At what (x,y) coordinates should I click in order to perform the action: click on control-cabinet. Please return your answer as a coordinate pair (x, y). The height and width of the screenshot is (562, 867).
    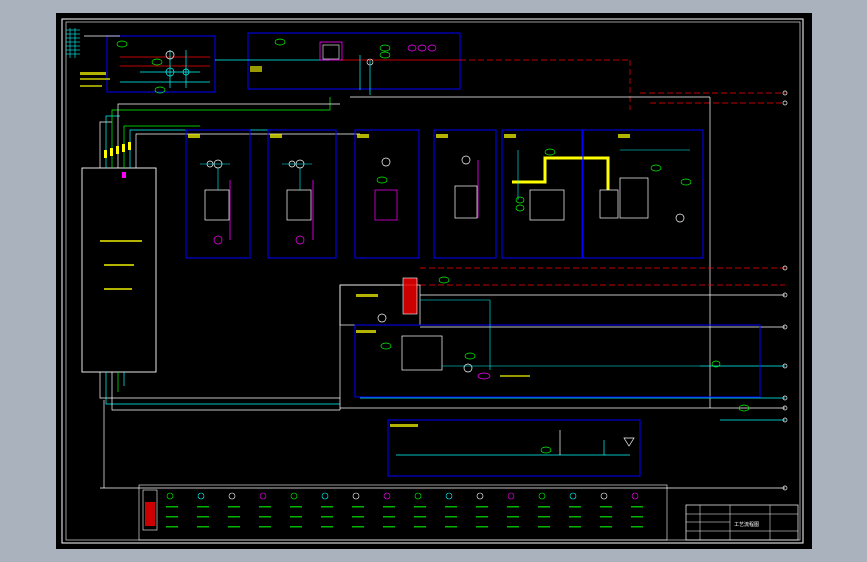
    Looking at the image, I should click on (119, 270).